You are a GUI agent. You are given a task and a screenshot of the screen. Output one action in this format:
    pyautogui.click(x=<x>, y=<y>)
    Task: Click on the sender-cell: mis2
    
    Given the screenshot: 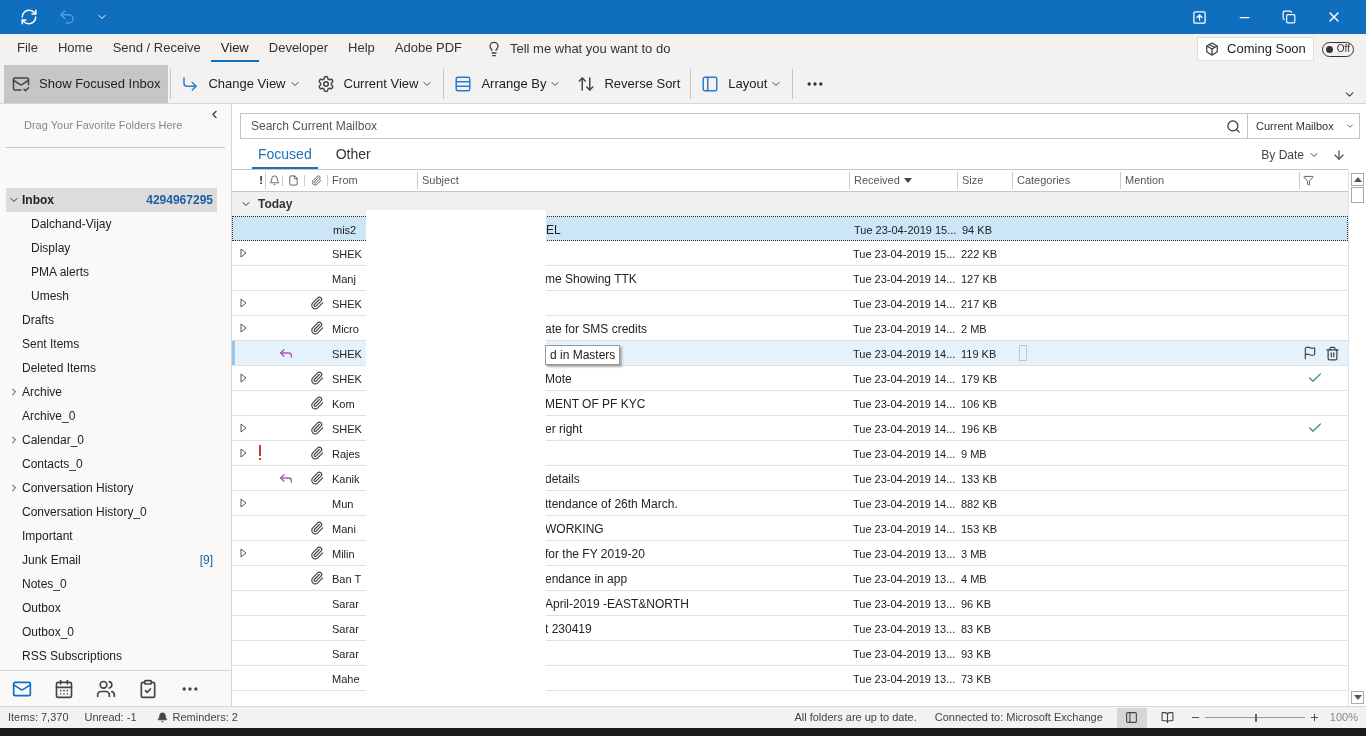 What is the action you would take?
    pyautogui.click(x=345, y=229)
    